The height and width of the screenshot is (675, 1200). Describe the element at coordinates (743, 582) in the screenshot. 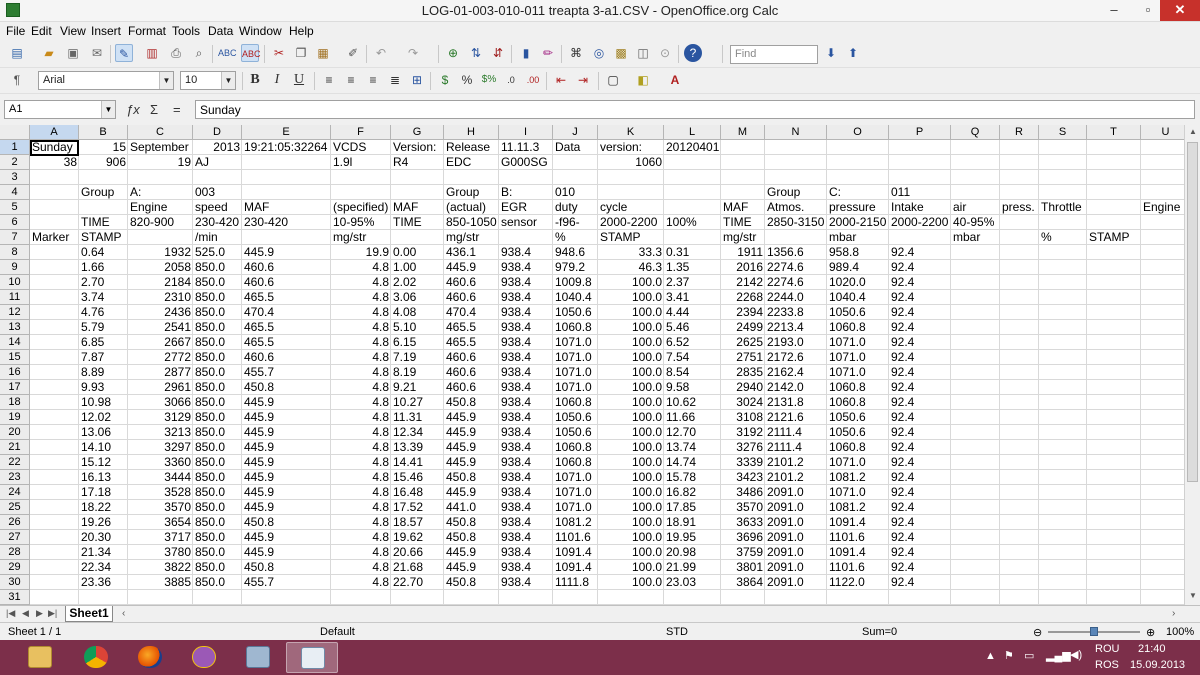

I see `cell-m30: 3864` at that location.